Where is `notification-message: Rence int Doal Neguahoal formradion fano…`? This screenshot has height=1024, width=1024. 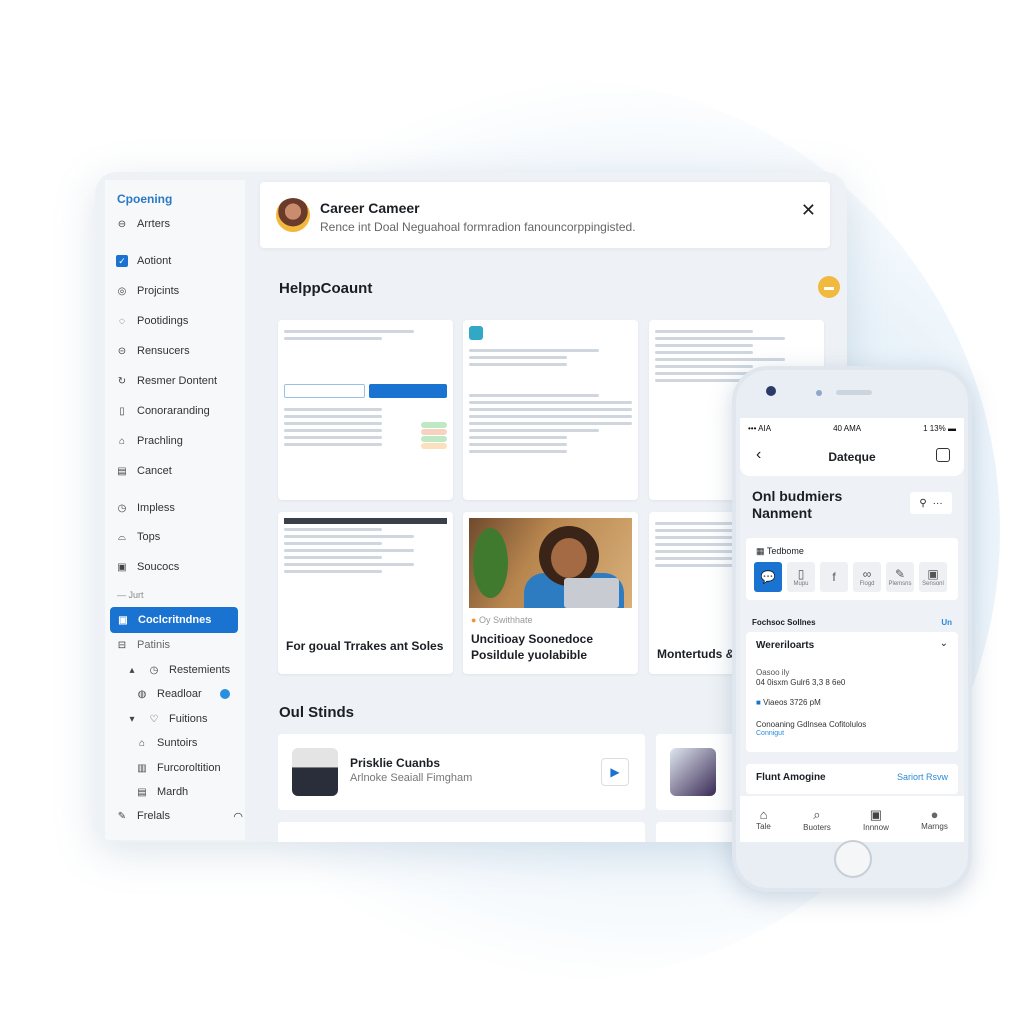
notification-message: Rence int Doal Neguahoal formradion fano… is located at coordinates (478, 227).